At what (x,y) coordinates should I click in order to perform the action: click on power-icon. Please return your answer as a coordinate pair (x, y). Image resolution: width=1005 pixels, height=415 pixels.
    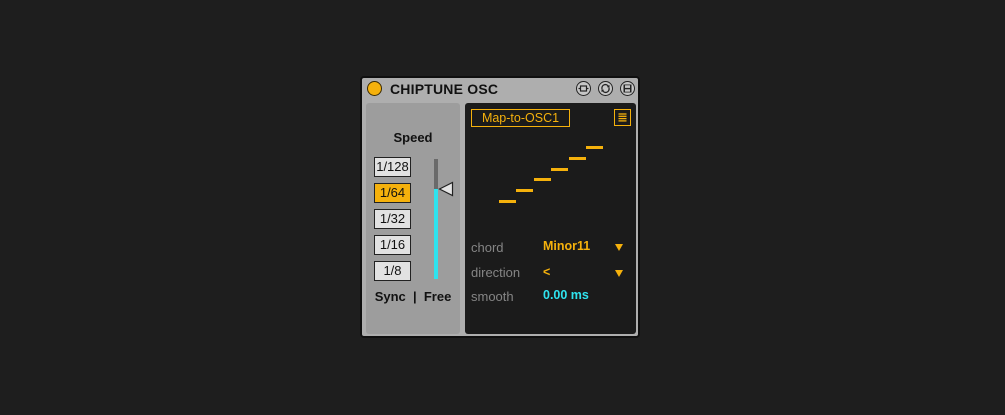
    Looking at the image, I should click on (374, 88).